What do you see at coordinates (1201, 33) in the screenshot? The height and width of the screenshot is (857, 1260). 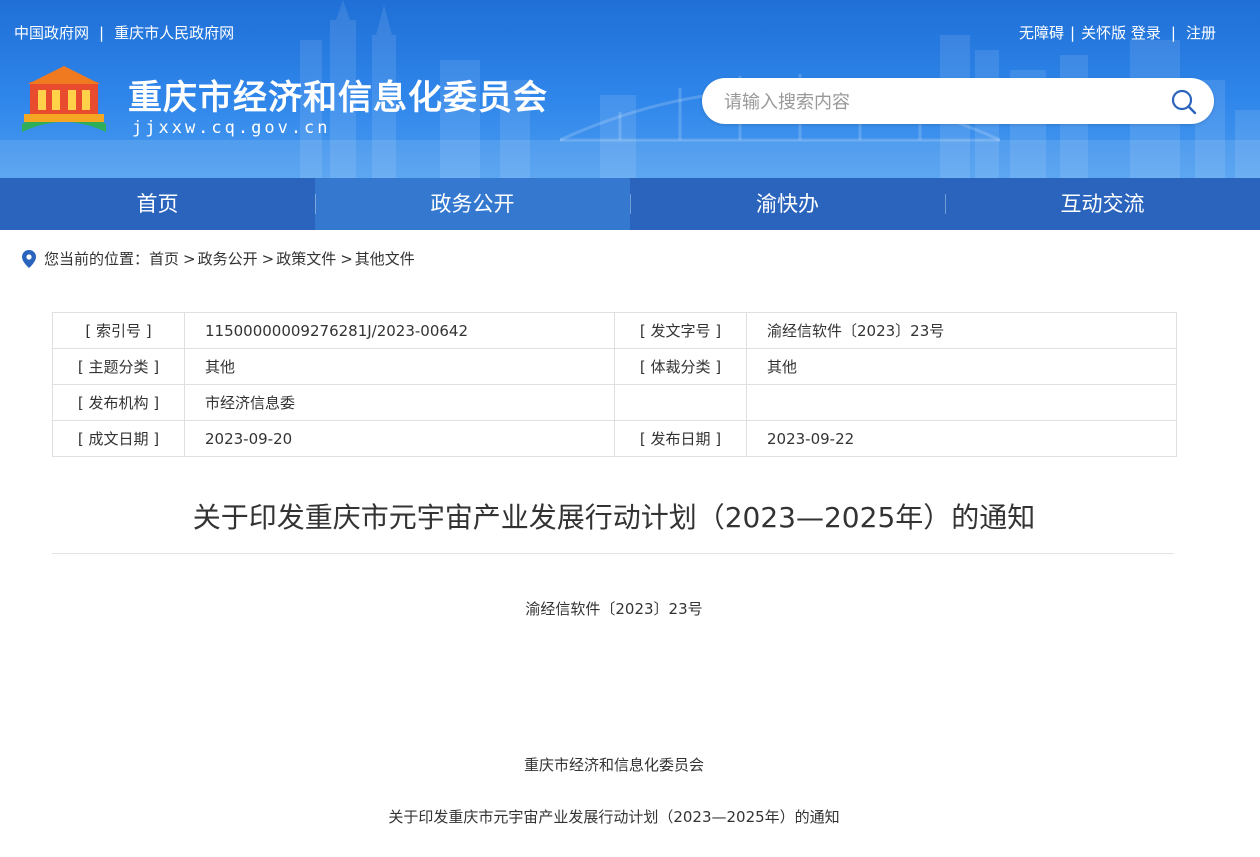 I see `link-register: 注册` at bounding box center [1201, 33].